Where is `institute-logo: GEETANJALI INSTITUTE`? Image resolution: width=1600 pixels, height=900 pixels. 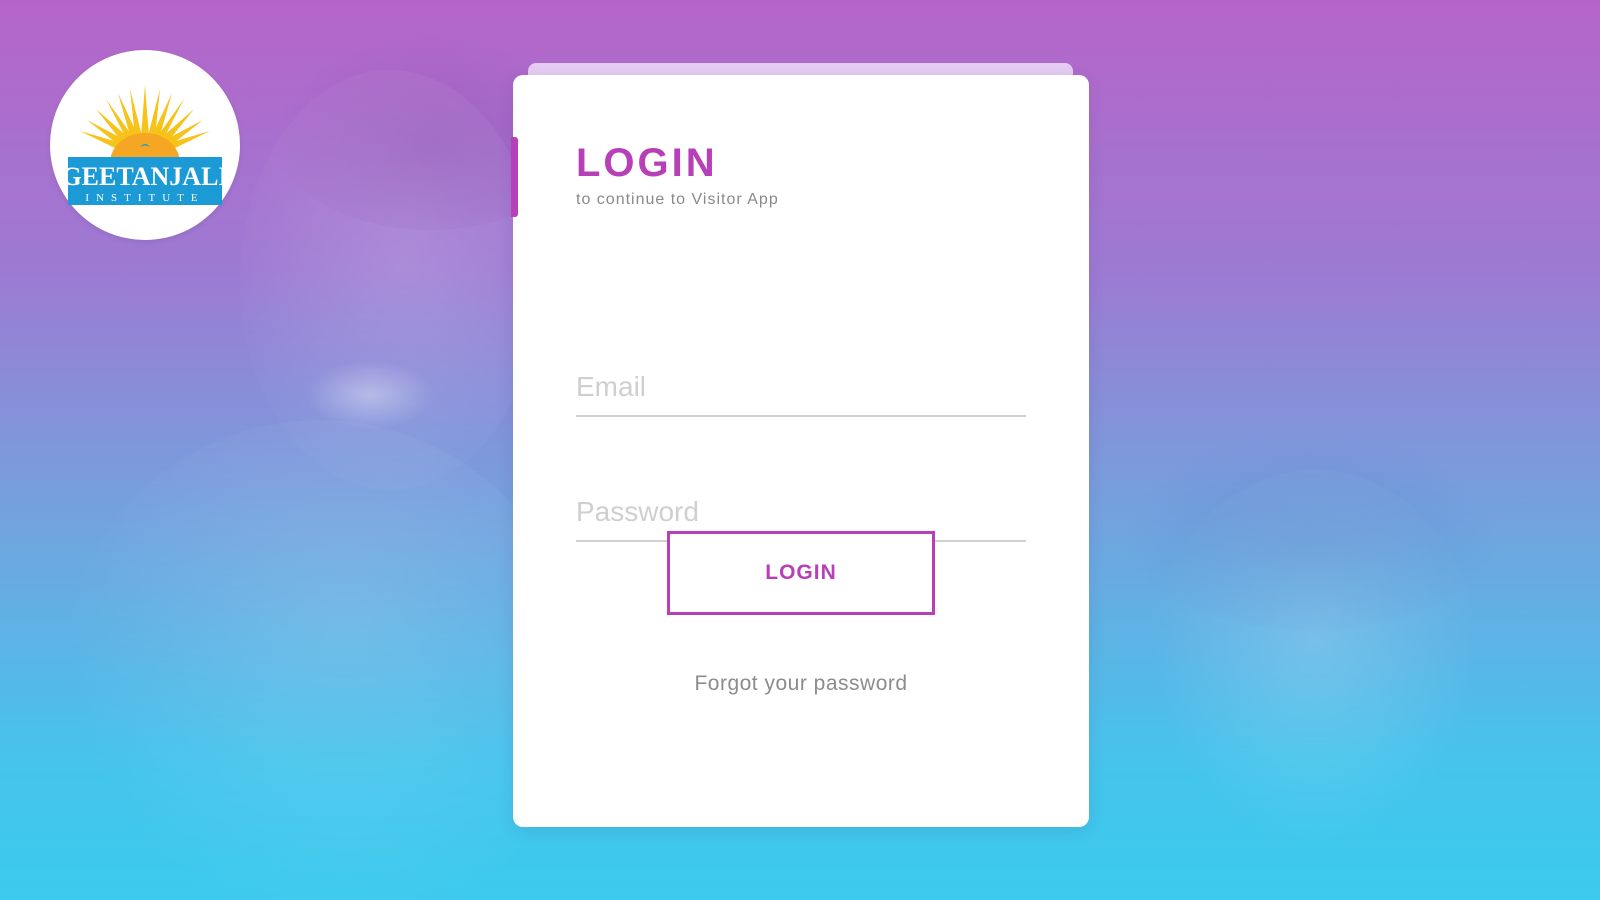 institute-logo: GEETANJALI INSTITUTE is located at coordinates (145, 145).